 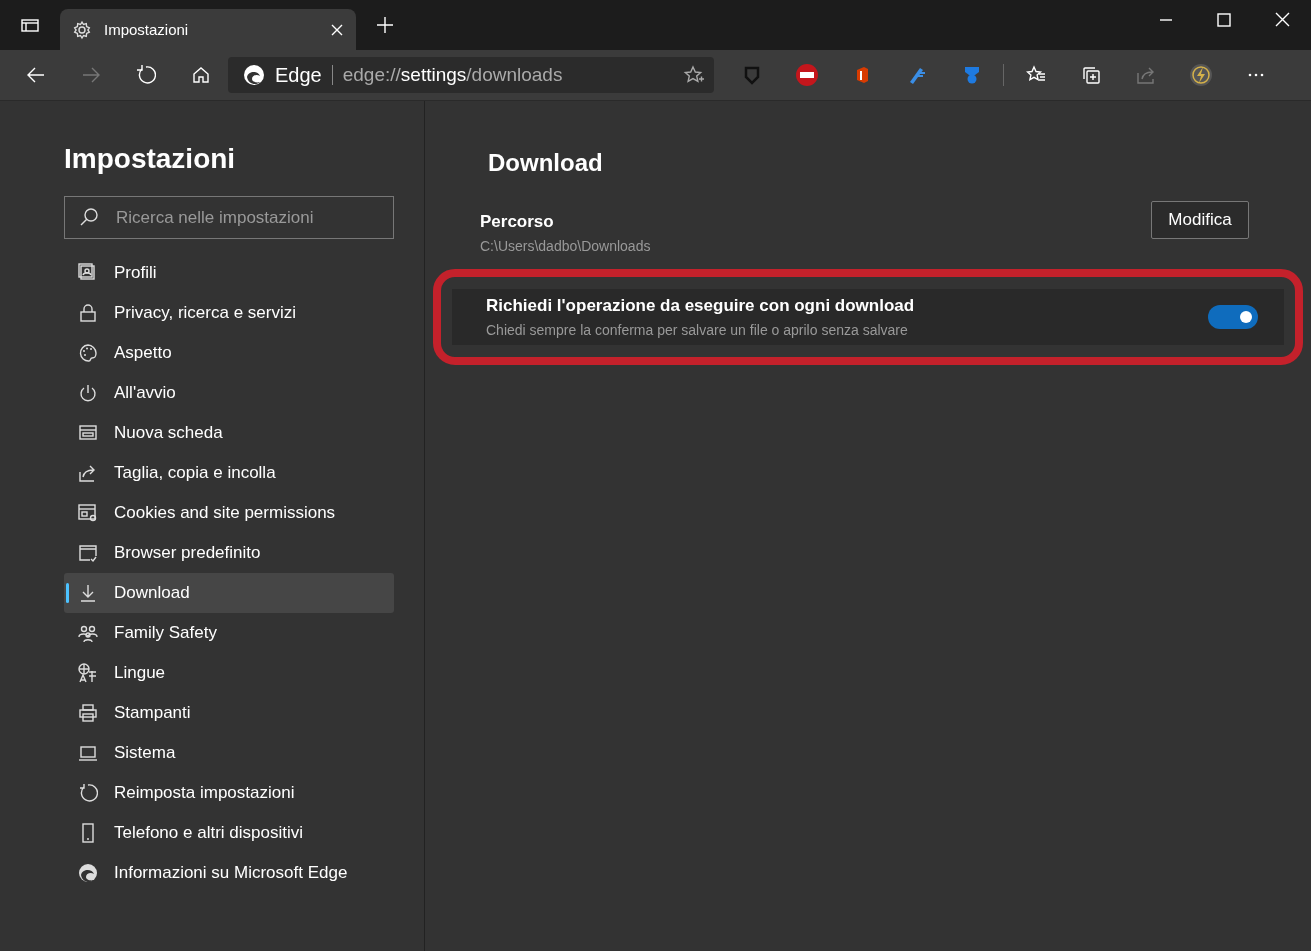 I want to click on sidebar-item: Telefono e altri dispositivi, so click(x=229, y=833).